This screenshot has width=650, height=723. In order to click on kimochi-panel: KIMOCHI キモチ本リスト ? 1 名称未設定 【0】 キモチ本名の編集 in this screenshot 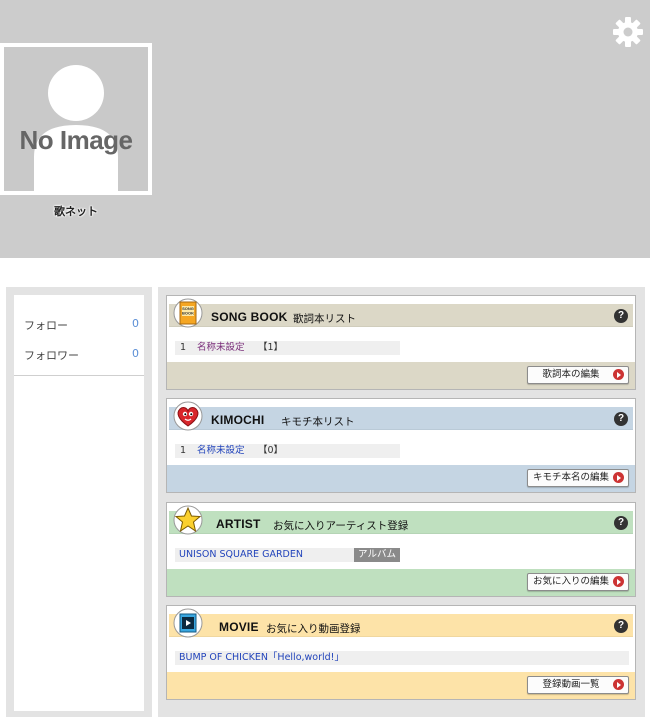, I will do `click(401, 445)`.